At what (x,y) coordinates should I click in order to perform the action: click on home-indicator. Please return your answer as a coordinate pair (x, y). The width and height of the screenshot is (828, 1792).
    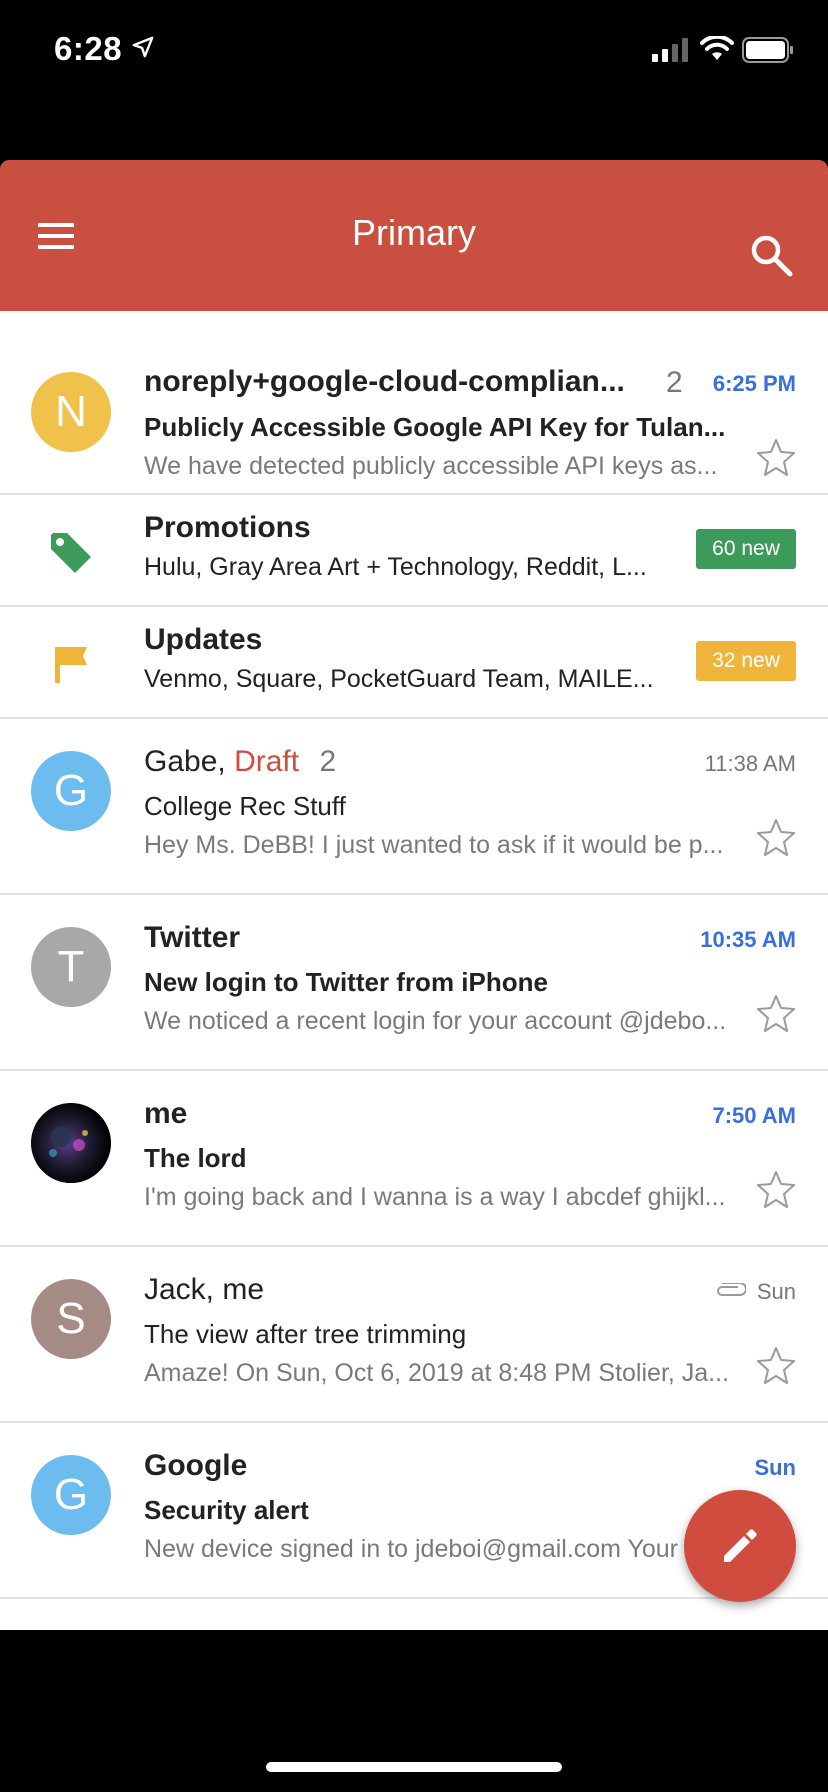
    Looking at the image, I should click on (414, 1767).